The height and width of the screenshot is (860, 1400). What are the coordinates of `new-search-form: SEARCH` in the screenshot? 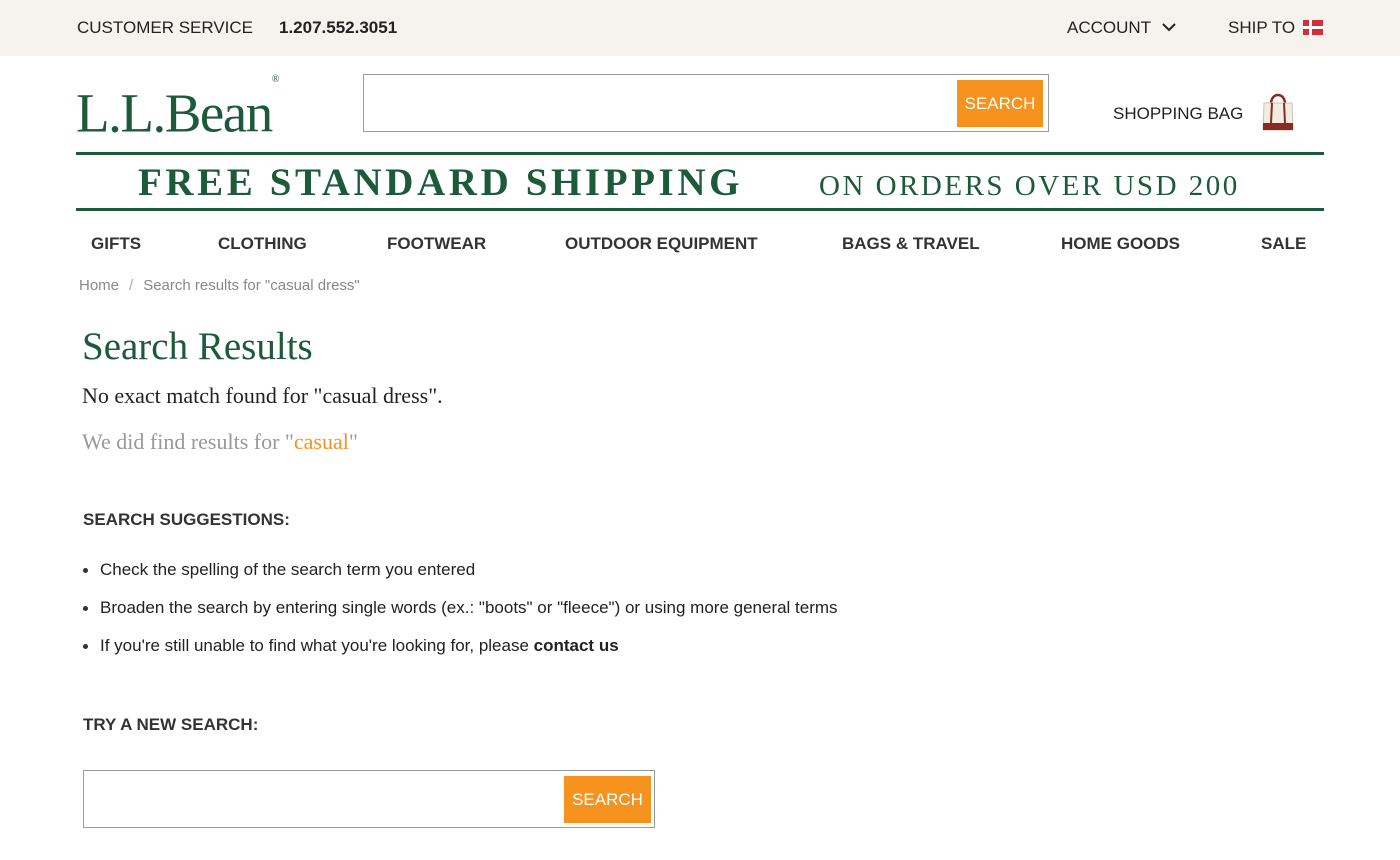 It's located at (369, 799).